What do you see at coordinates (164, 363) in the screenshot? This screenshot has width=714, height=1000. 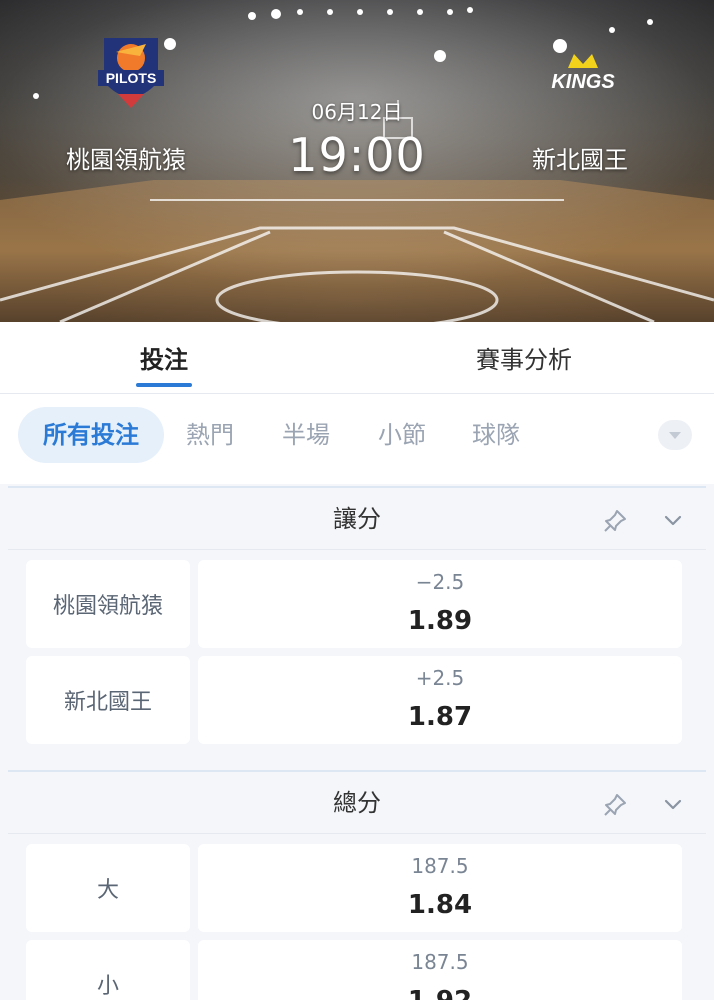 I see `tab-bets: 投注` at bounding box center [164, 363].